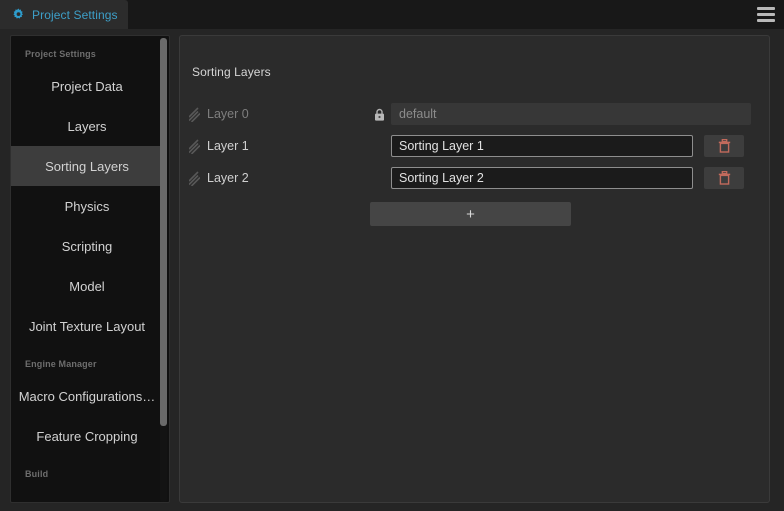 The width and height of the screenshot is (784, 511). Describe the element at coordinates (231, 72) in the screenshot. I see `page-title: Sorting Layers` at that location.